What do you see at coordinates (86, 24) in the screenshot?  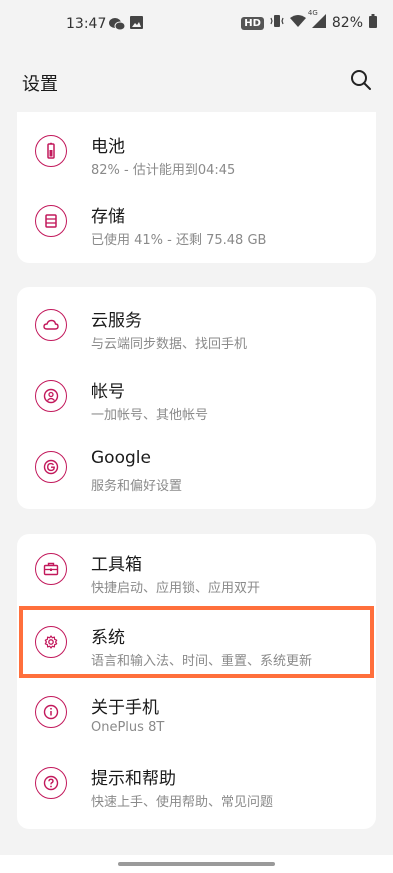 I see `status-time: 13:47` at bounding box center [86, 24].